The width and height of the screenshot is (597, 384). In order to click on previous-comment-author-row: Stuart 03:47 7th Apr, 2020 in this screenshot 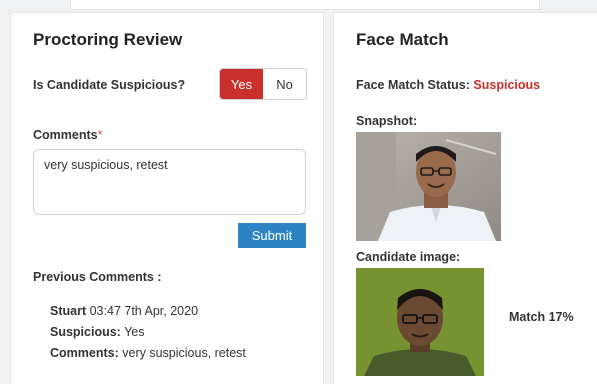, I will do `click(124, 311)`.